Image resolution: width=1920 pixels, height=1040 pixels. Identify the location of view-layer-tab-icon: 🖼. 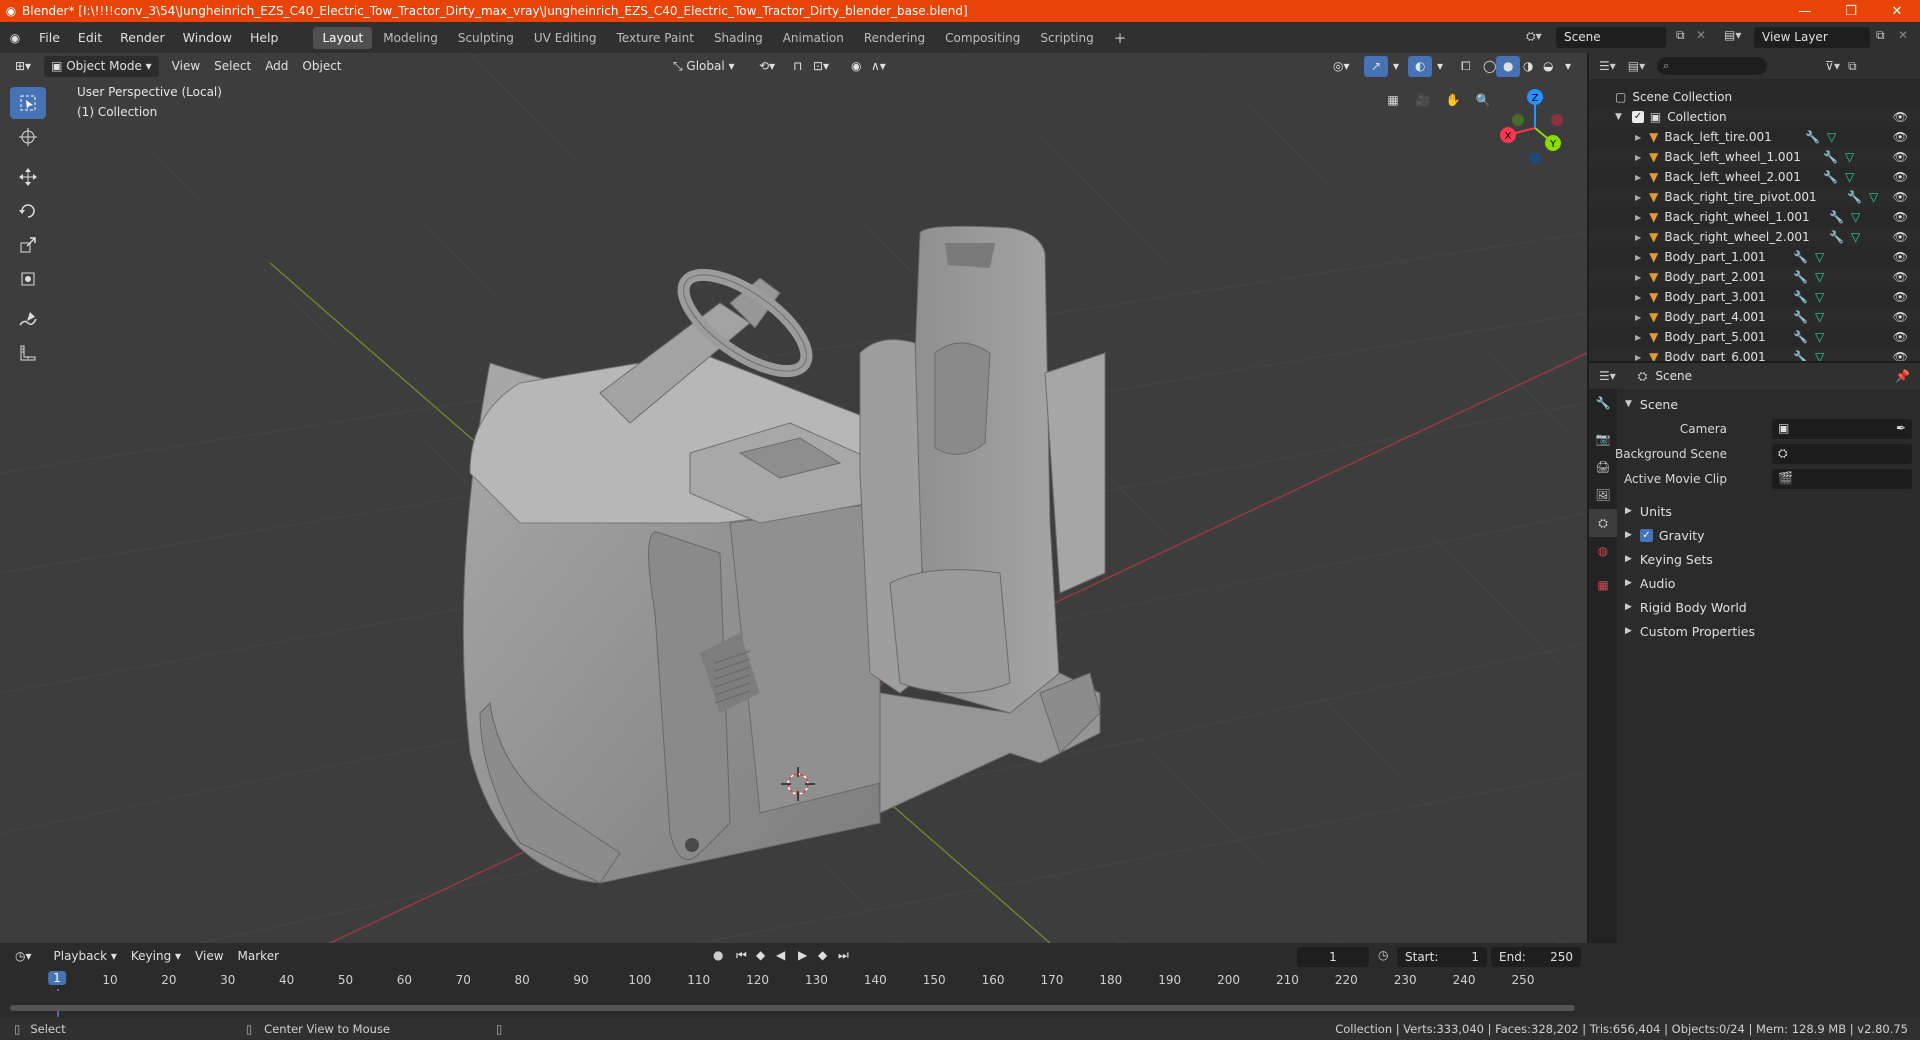
(1603, 495).